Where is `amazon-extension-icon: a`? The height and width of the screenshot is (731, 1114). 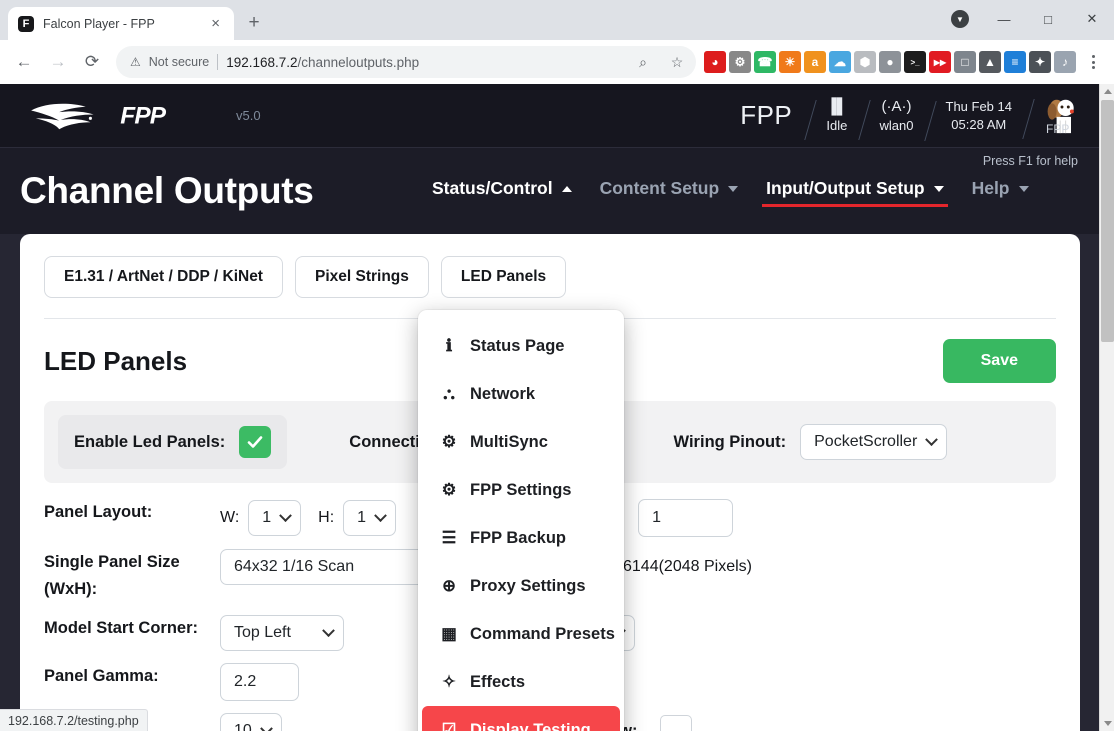 amazon-extension-icon: a is located at coordinates (815, 62).